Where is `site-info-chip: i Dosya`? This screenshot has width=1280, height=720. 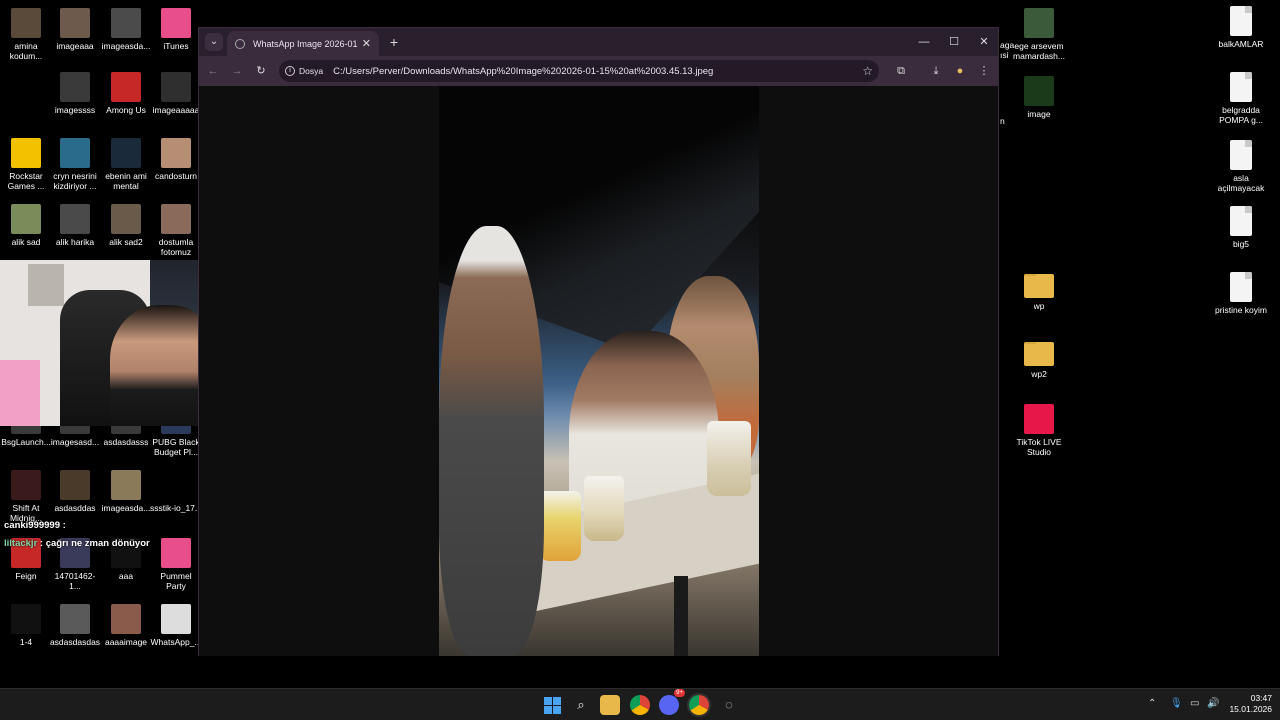 site-info-chip: i Dosya is located at coordinates (304, 71).